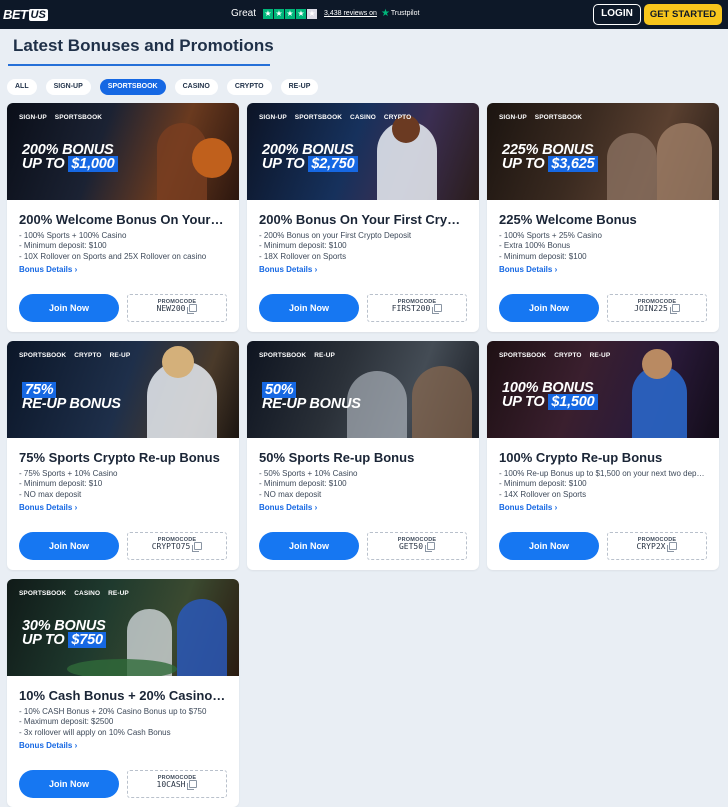 This screenshot has height=807, width=728. What do you see at coordinates (171, 308) in the screenshot?
I see `promo-code: NEW200` at bounding box center [171, 308].